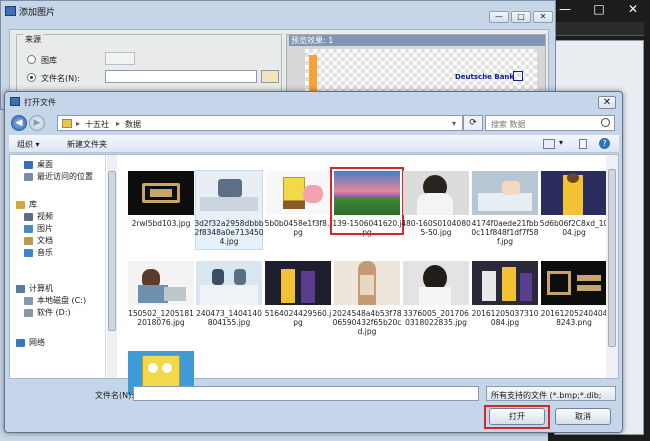  I want to click on nav-item: 图片, so click(38, 228).